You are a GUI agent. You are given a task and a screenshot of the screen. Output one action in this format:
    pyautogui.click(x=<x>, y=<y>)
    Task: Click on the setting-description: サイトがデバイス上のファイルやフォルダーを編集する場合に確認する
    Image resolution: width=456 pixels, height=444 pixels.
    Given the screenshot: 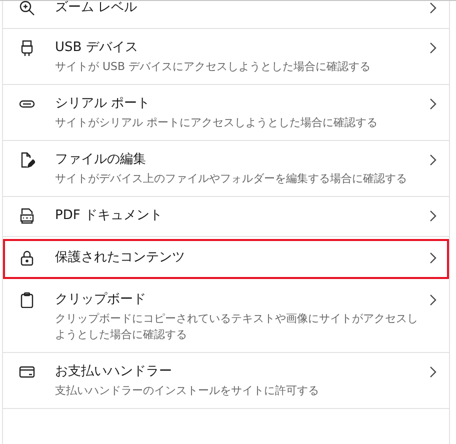 What is the action you would take?
    pyautogui.click(x=231, y=179)
    